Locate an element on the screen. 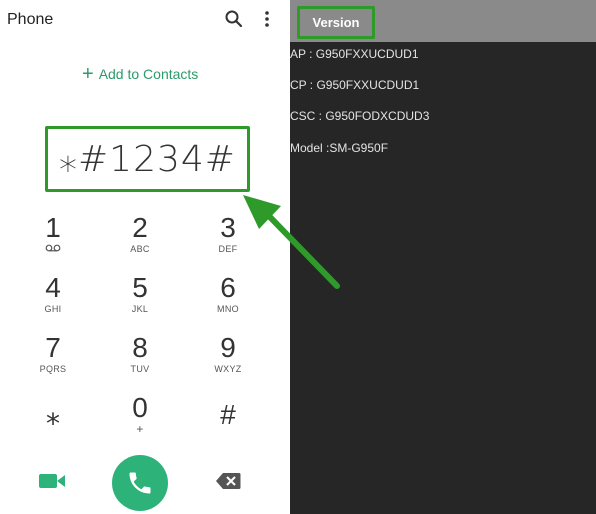 This screenshot has width=596, height=514. key-digit: 1 is located at coordinates (53, 227).